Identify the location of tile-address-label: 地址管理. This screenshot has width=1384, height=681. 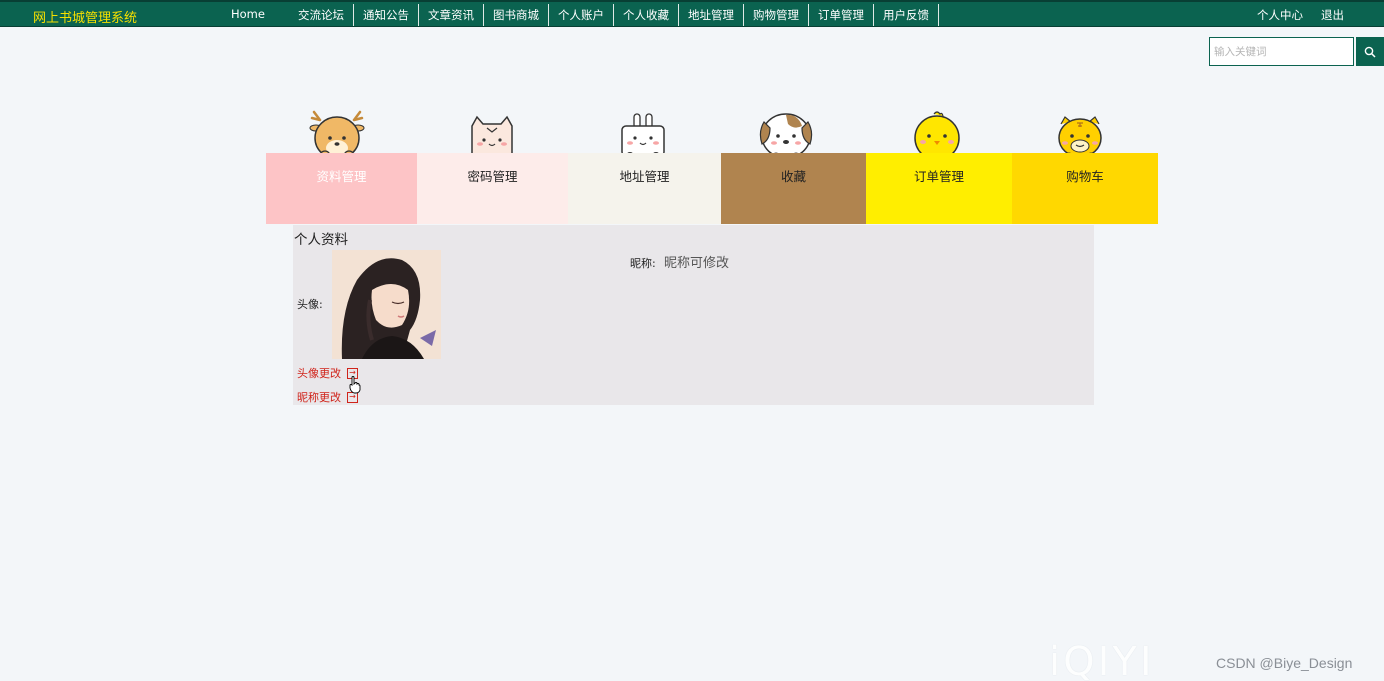
(644, 176).